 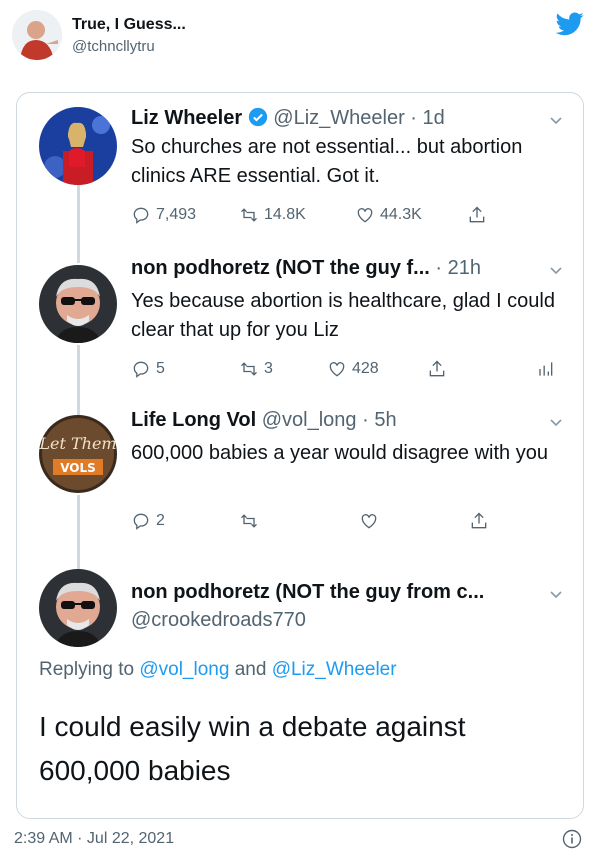 I want to click on analytics-icon, so click(x=546, y=369).